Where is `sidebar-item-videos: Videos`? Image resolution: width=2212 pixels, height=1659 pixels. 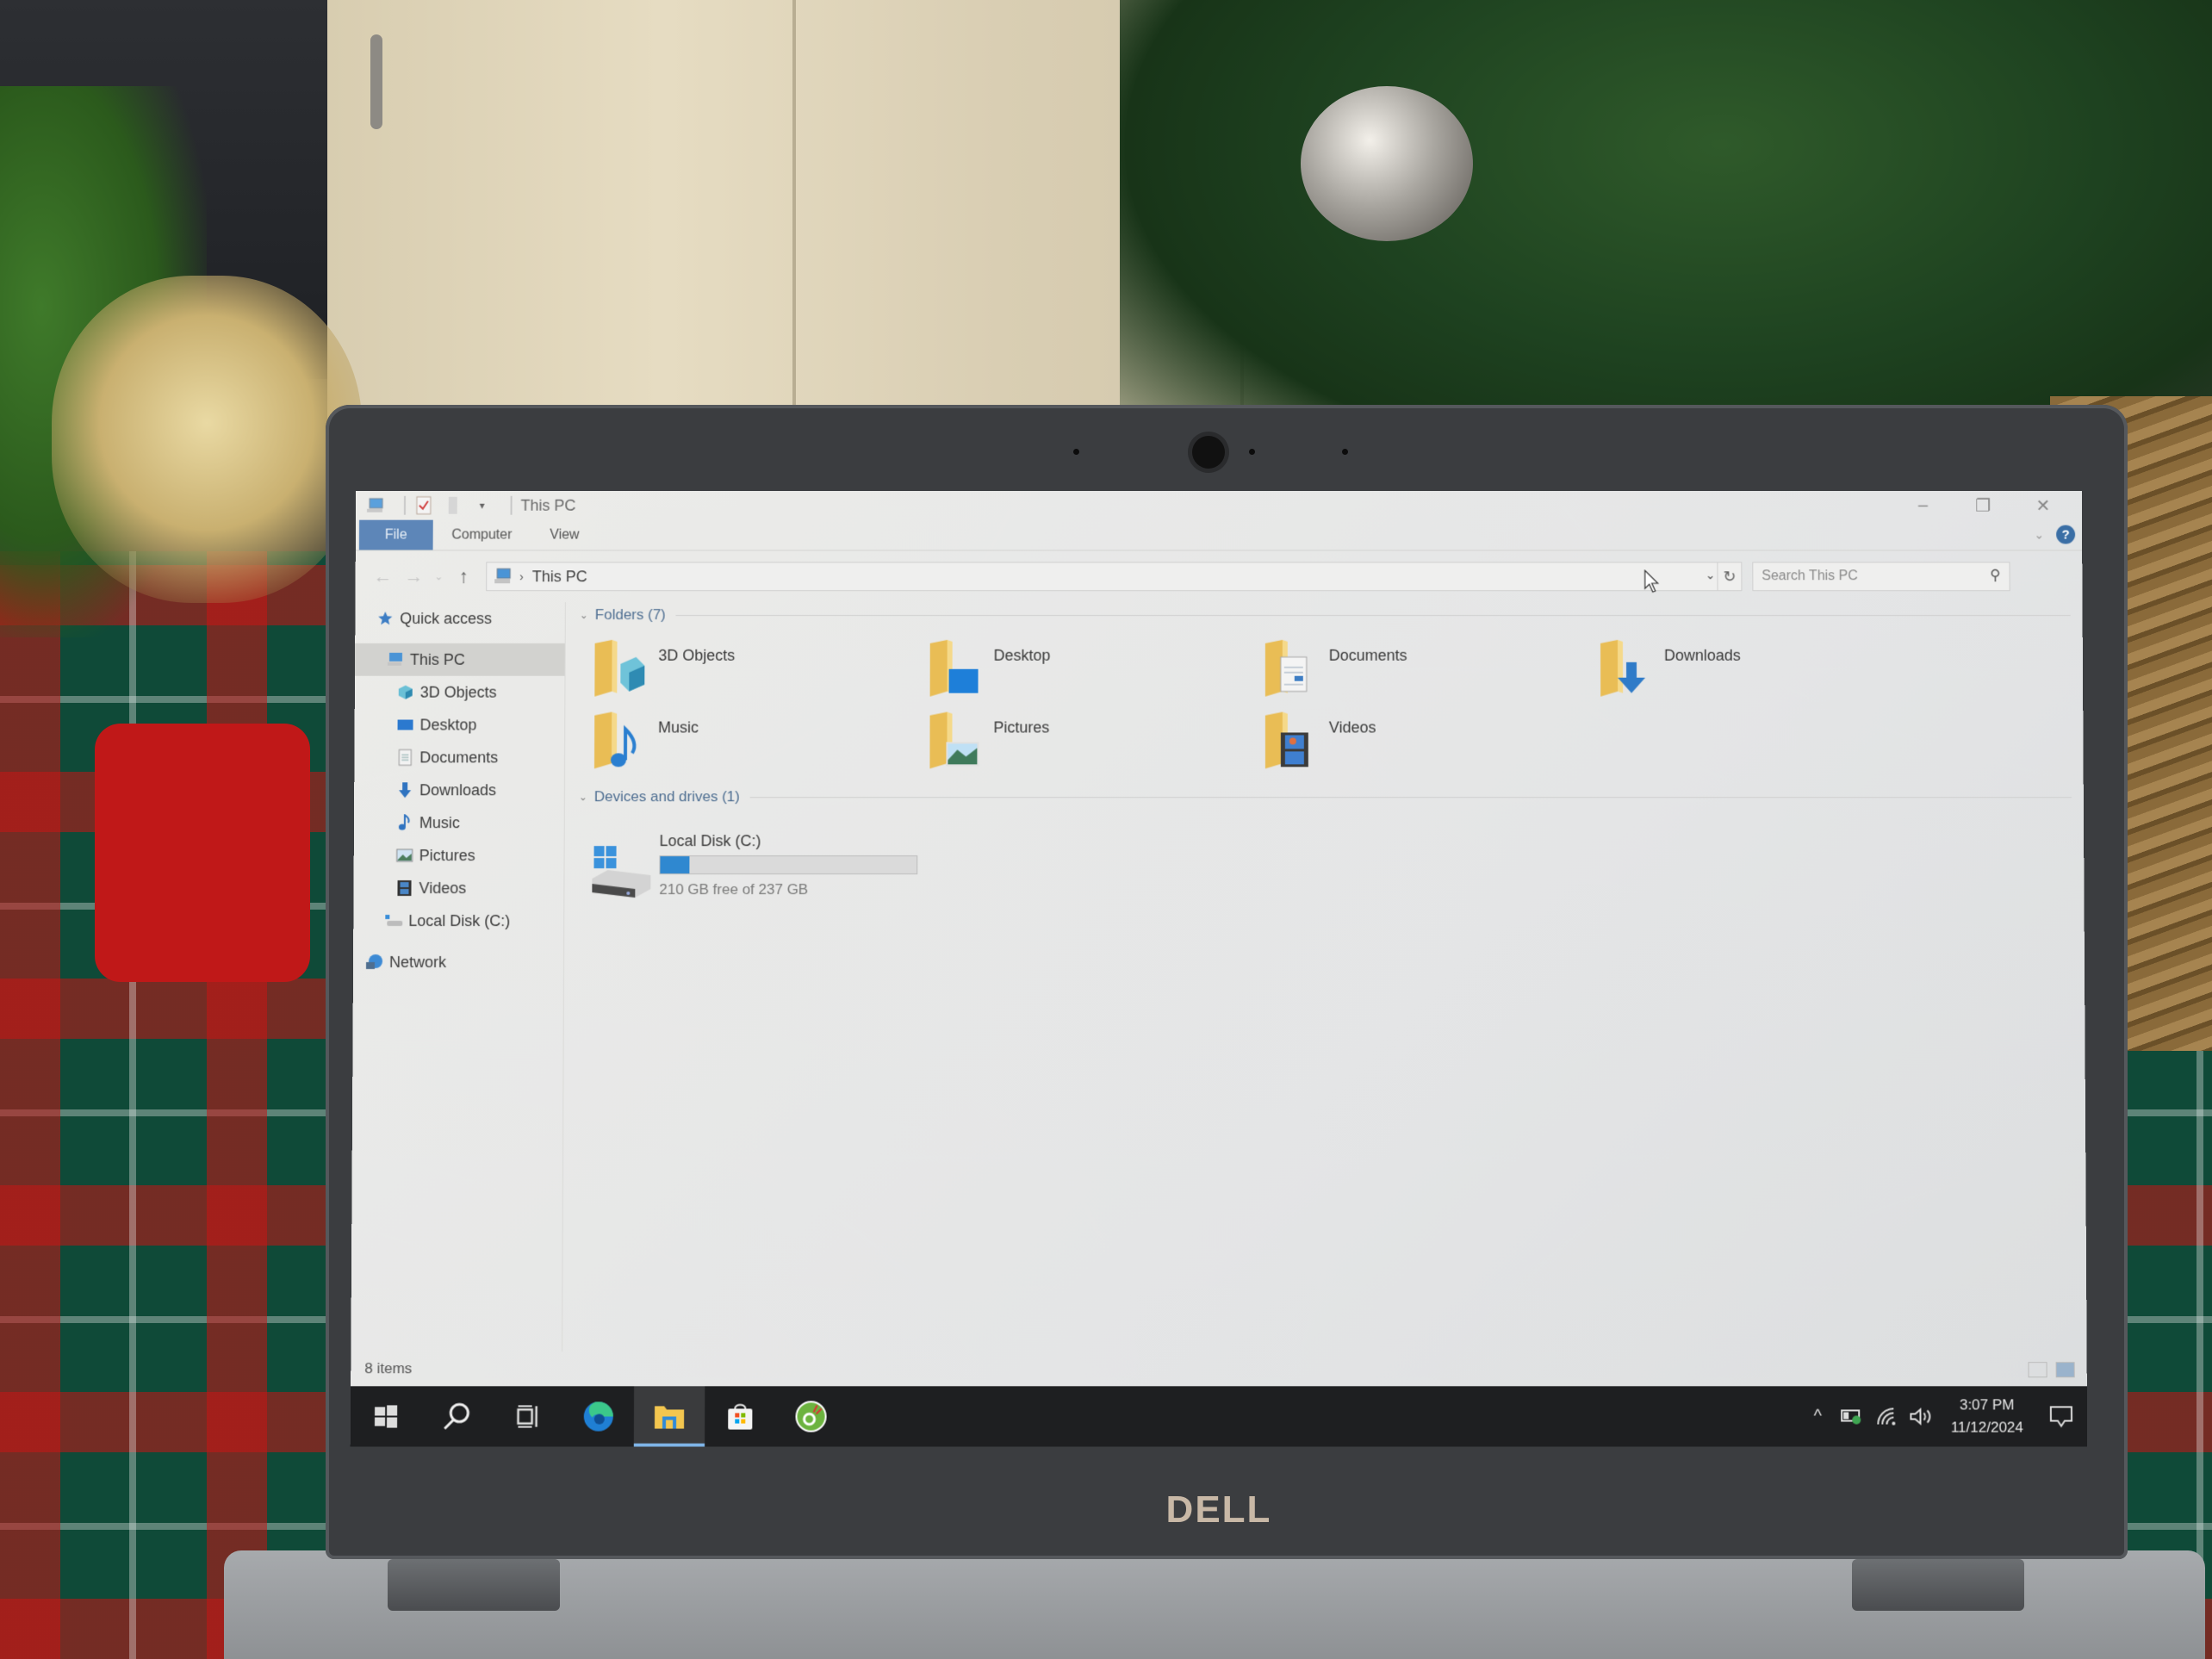
sidebar-item-videos: Videos is located at coordinates (458, 888).